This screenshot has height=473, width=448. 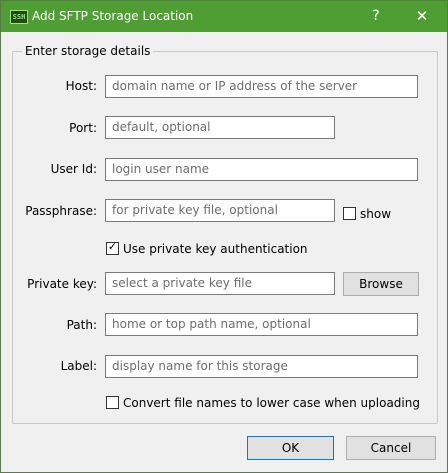 I want to click on ok-button: OK, so click(x=290, y=448).